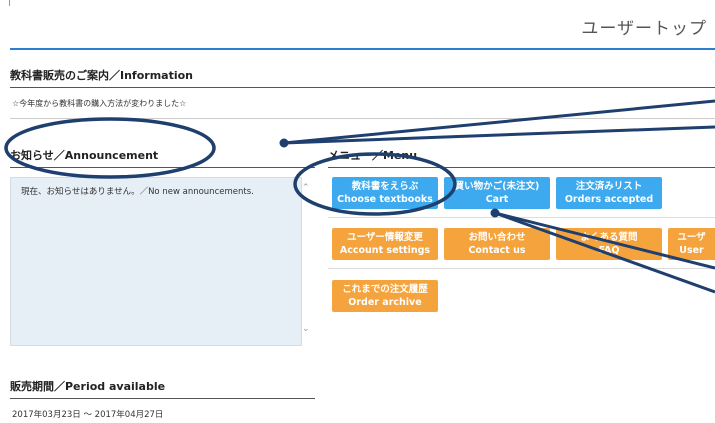 The height and width of the screenshot is (423, 715). I want to click on announcement-text: 現在、お知らせはありません。／No new announcements., so click(137, 192).